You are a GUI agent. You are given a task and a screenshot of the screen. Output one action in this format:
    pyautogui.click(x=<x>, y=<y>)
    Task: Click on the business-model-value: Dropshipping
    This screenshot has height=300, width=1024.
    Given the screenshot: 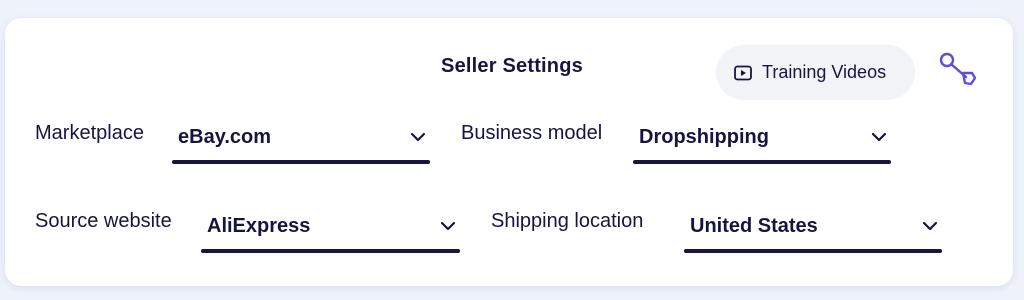 What is the action you would take?
    pyautogui.click(x=704, y=137)
    